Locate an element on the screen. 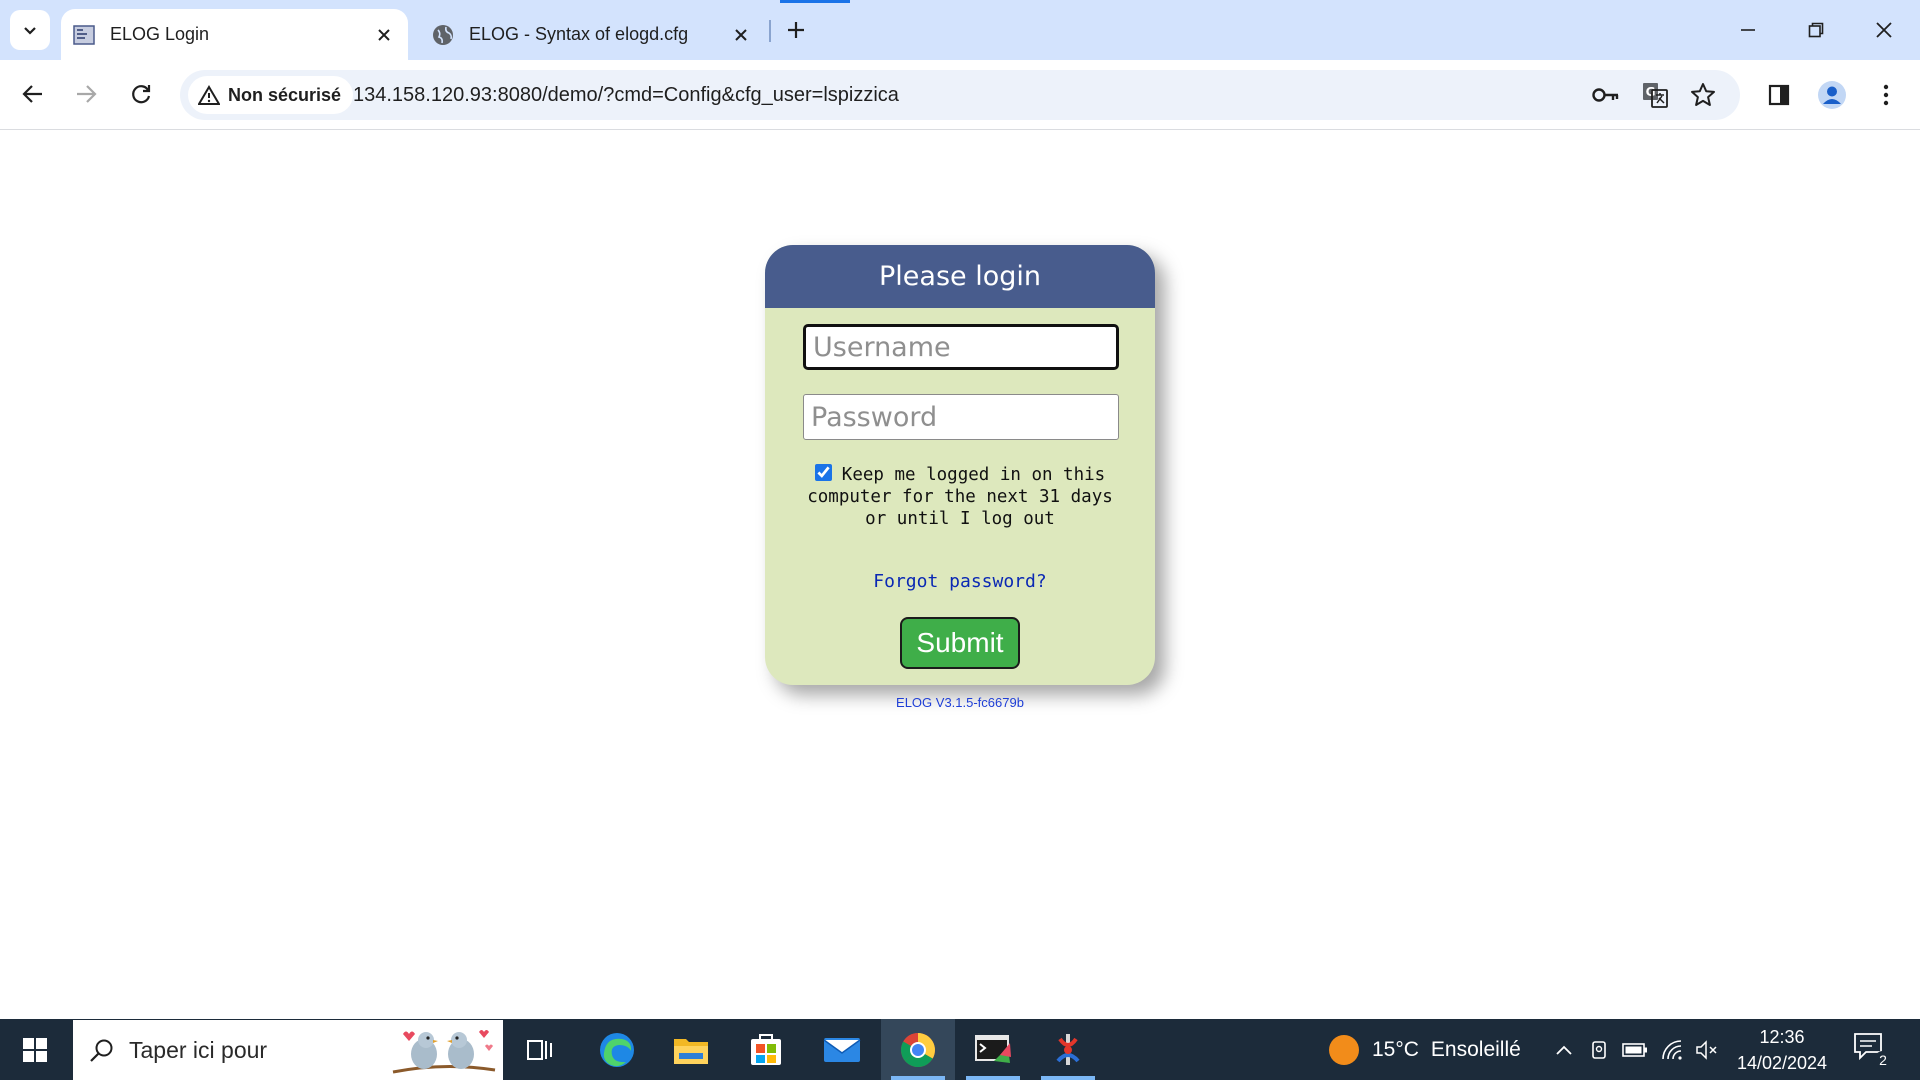 This screenshot has height=1080, width=1920. restore-button is located at coordinates (1816, 30).